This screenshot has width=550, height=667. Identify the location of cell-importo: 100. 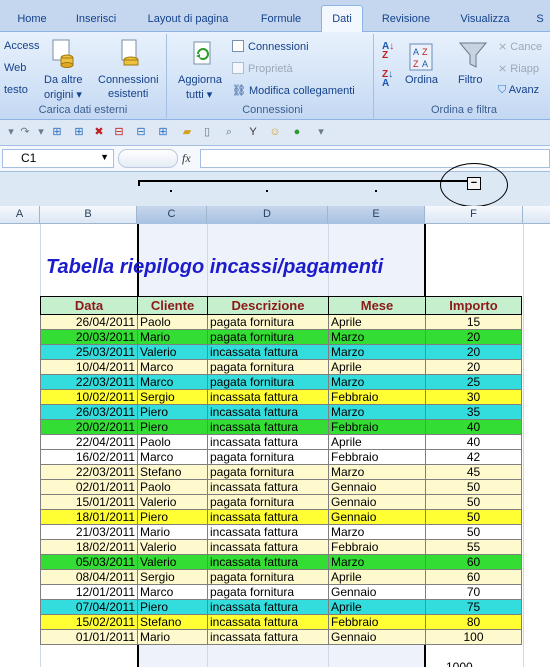
(473, 637).